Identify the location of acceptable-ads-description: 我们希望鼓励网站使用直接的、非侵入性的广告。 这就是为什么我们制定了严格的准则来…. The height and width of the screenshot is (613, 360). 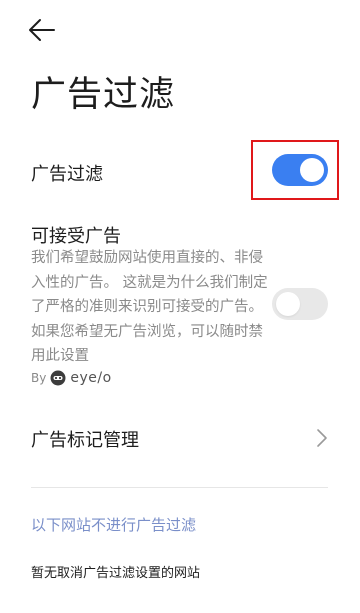
(149, 307).